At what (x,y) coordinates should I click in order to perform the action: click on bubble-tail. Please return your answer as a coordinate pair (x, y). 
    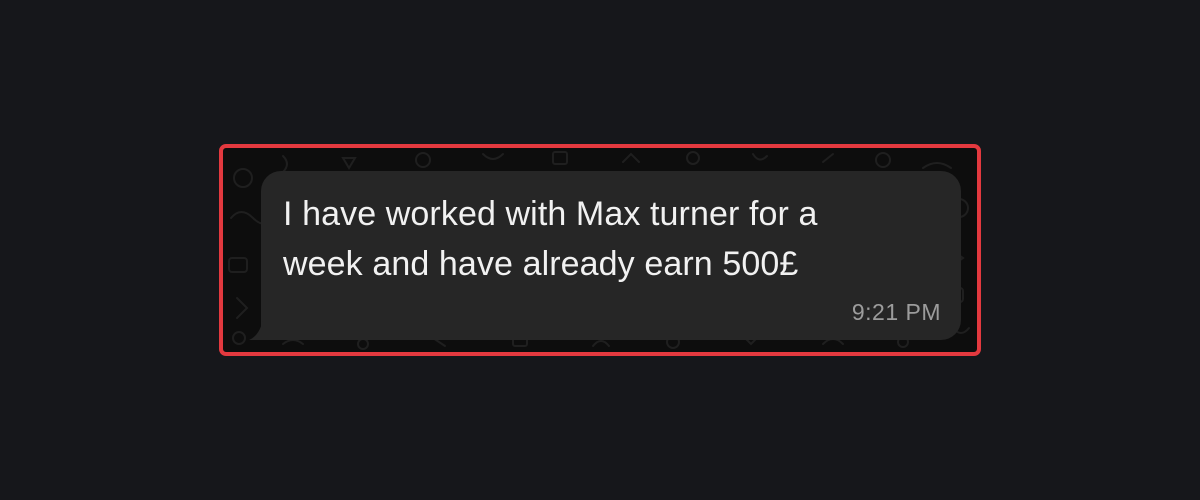
    Looking at the image, I should click on (256, 330).